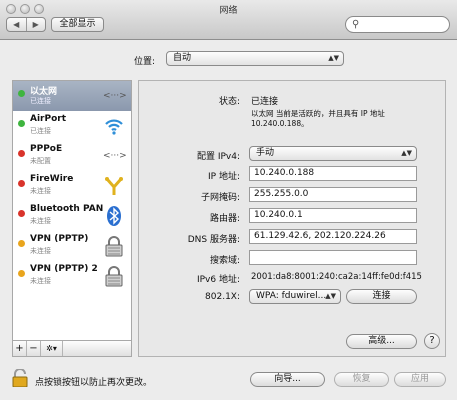 Image resolution: width=457 pixels, height=400 pixels. What do you see at coordinates (224, 177) in the screenshot?
I see `ip-address-label: IP 地址:` at bounding box center [224, 177].